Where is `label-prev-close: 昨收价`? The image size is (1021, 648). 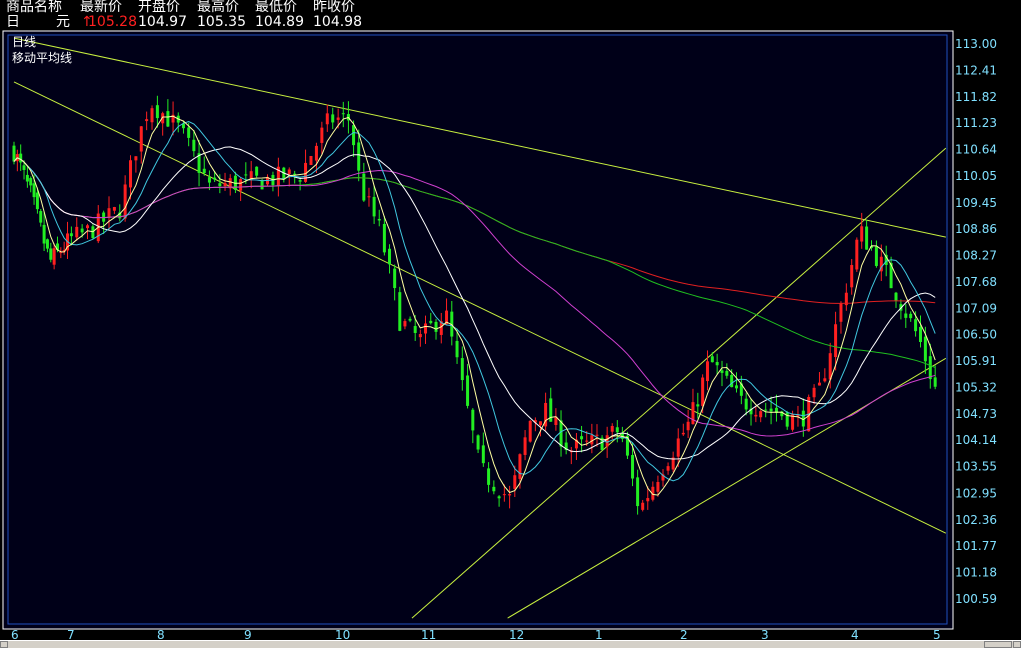
label-prev-close: 昨收价 is located at coordinates (334, 7).